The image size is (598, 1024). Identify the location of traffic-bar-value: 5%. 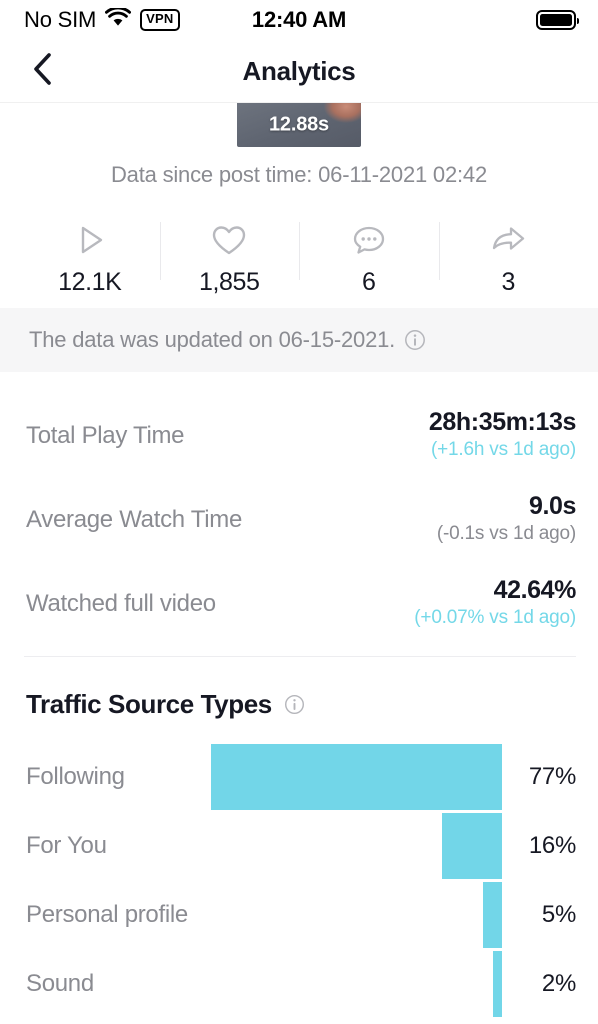
(558, 914).